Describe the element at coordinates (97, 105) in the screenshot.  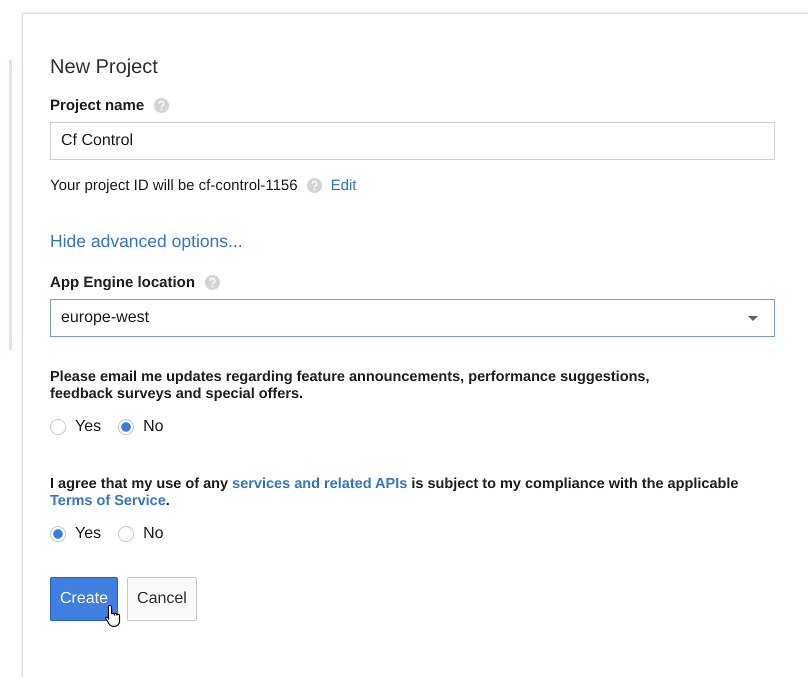
I see `field-label: Project name` at that location.